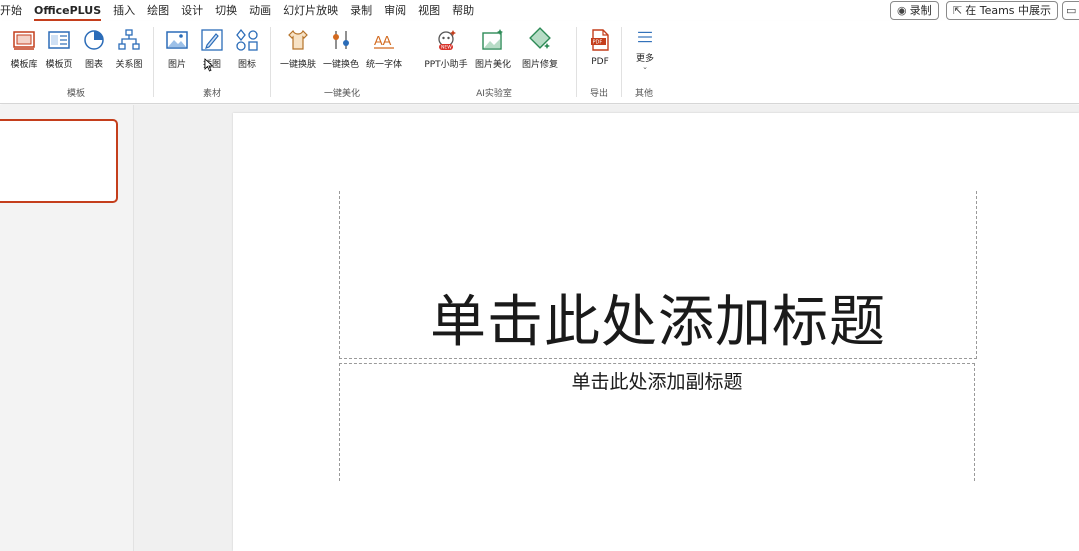 The image size is (1079, 551). I want to click on unify-font-label: 统一字体, so click(383, 65).